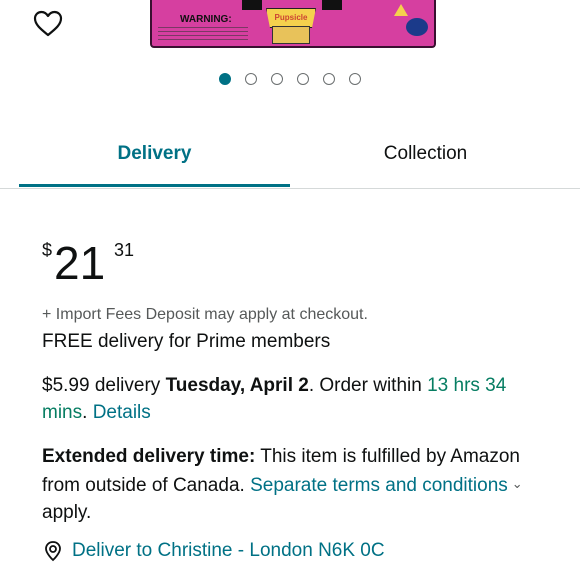 This screenshot has width=580, height=580. I want to click on delivery-date: Tuesday, April 2, so click(237, 385).